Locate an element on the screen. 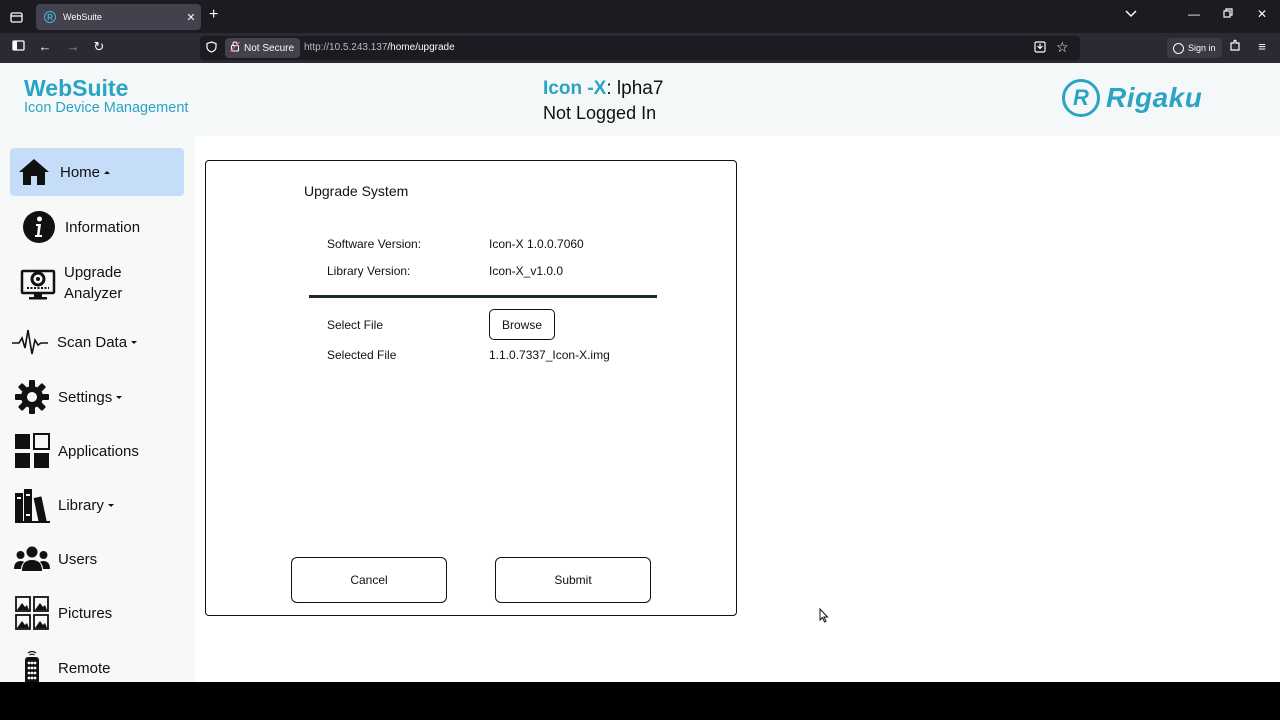 This screenshot has height=720, width=1280. browser-tab-bar: R WebSuite ✕ + — ✕ is located at coordinates (640, 16).